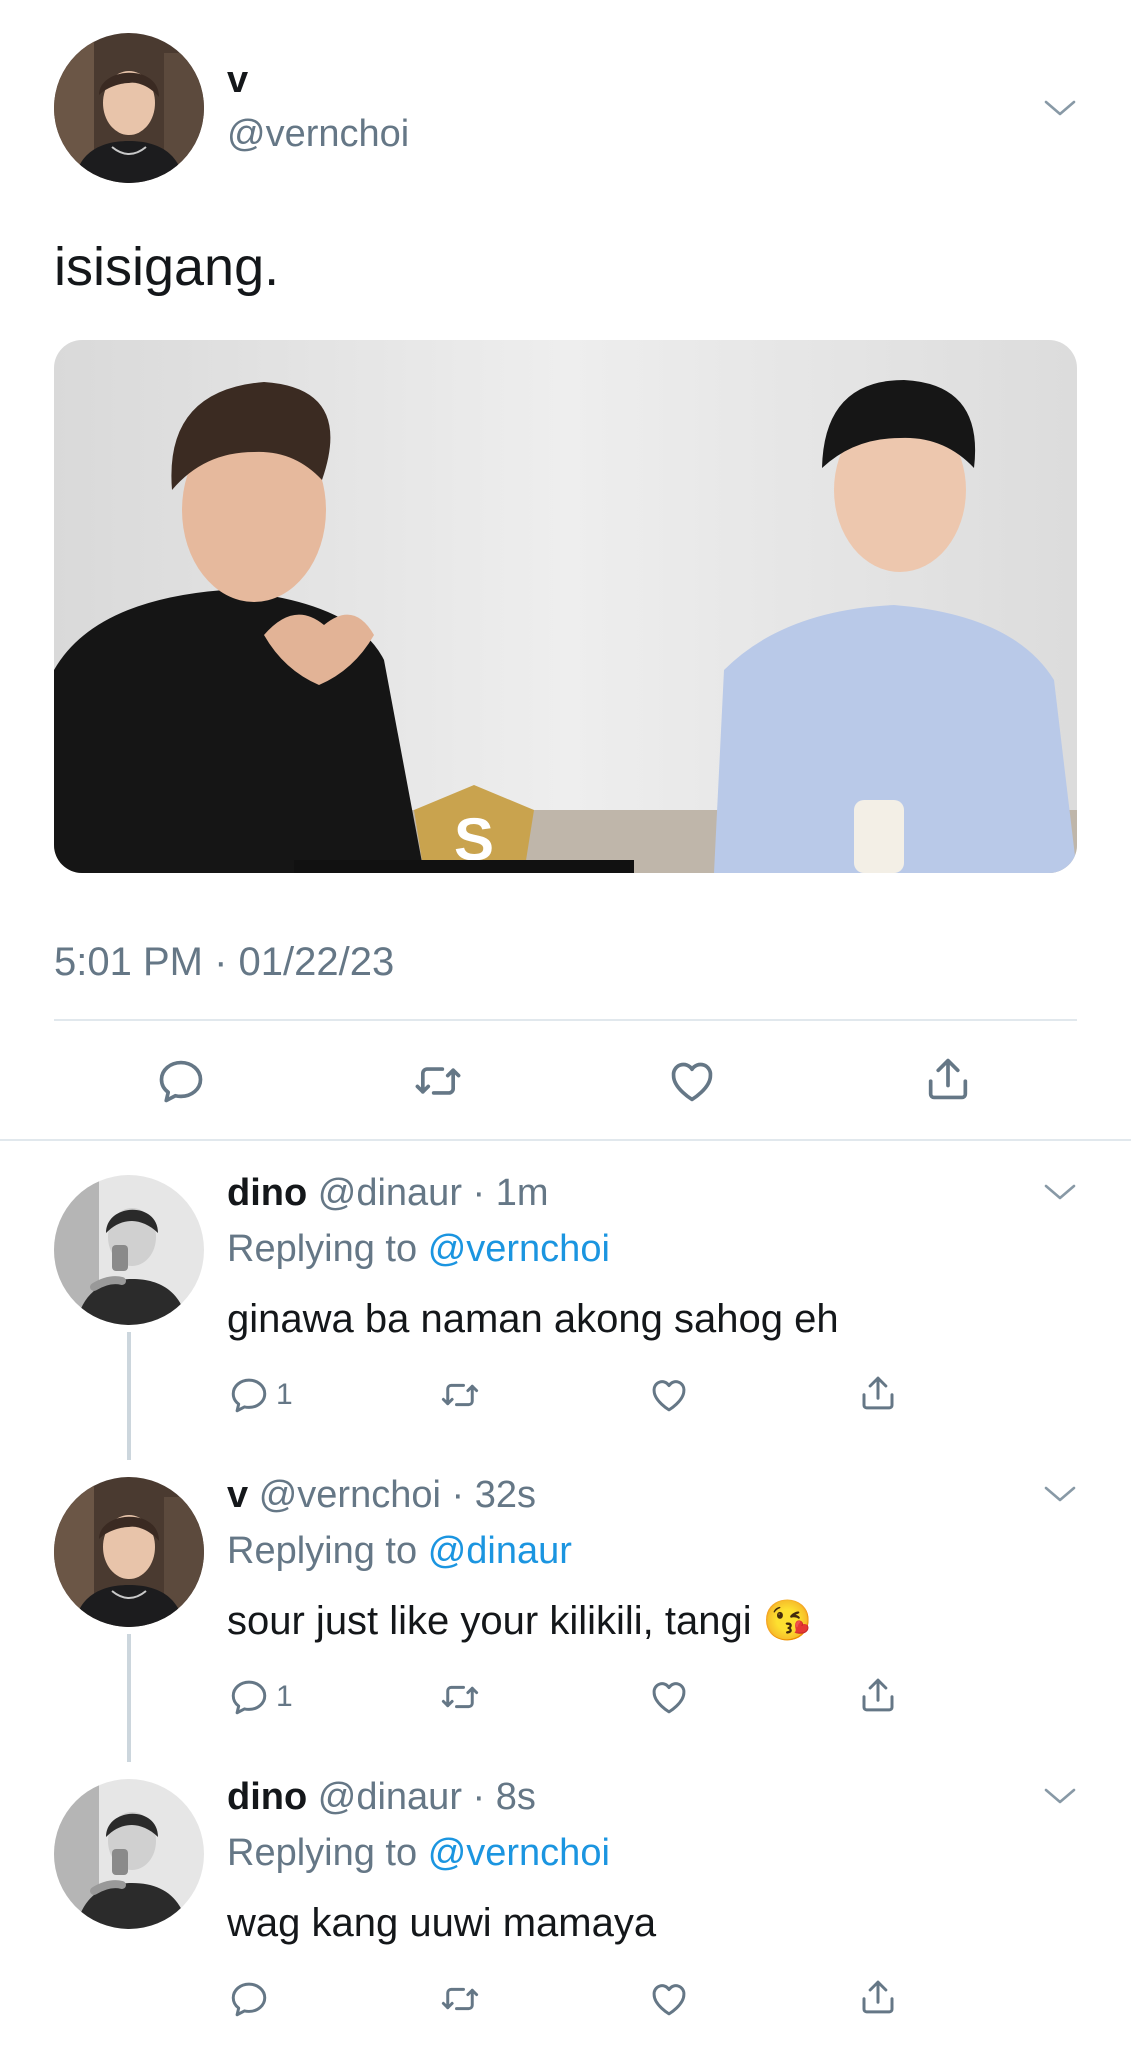 The image size is (1131, 2048). I want to click on reply-header: dino @dinaur · 1m, so click(388, 1193).